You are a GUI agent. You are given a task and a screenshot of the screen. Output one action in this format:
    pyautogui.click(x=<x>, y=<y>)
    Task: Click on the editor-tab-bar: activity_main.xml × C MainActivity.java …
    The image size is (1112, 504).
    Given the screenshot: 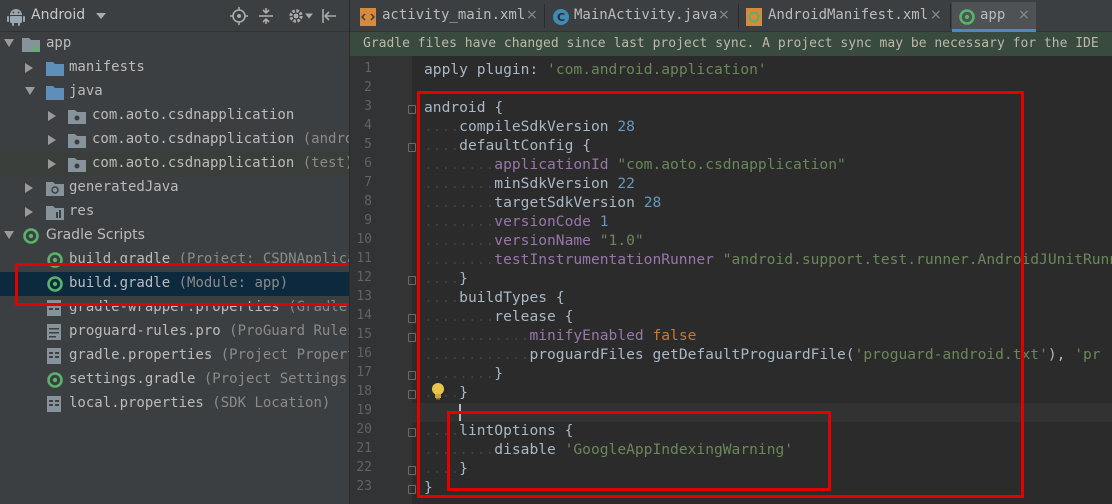 What is the action you would take?
    pyautogui.click(x=731, y=16)
    